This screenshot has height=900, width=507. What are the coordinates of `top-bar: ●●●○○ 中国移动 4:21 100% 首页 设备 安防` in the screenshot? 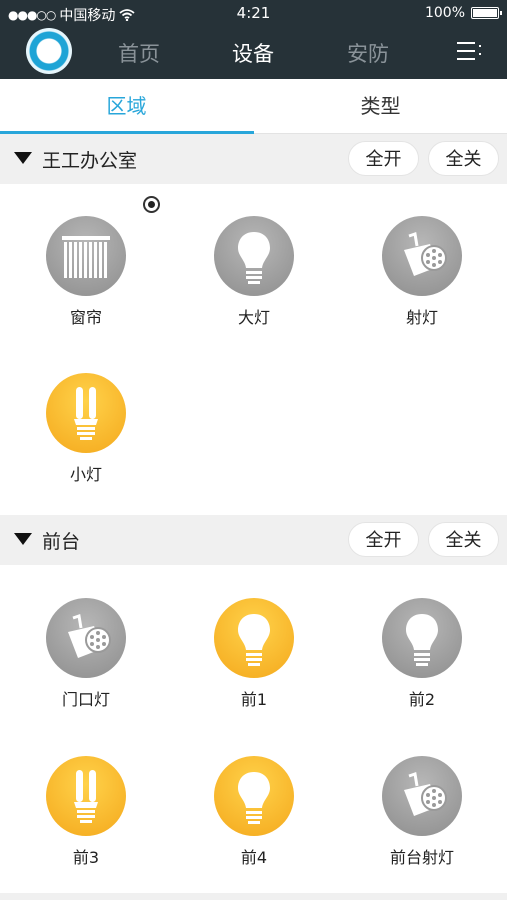 It's located at (253, 39).